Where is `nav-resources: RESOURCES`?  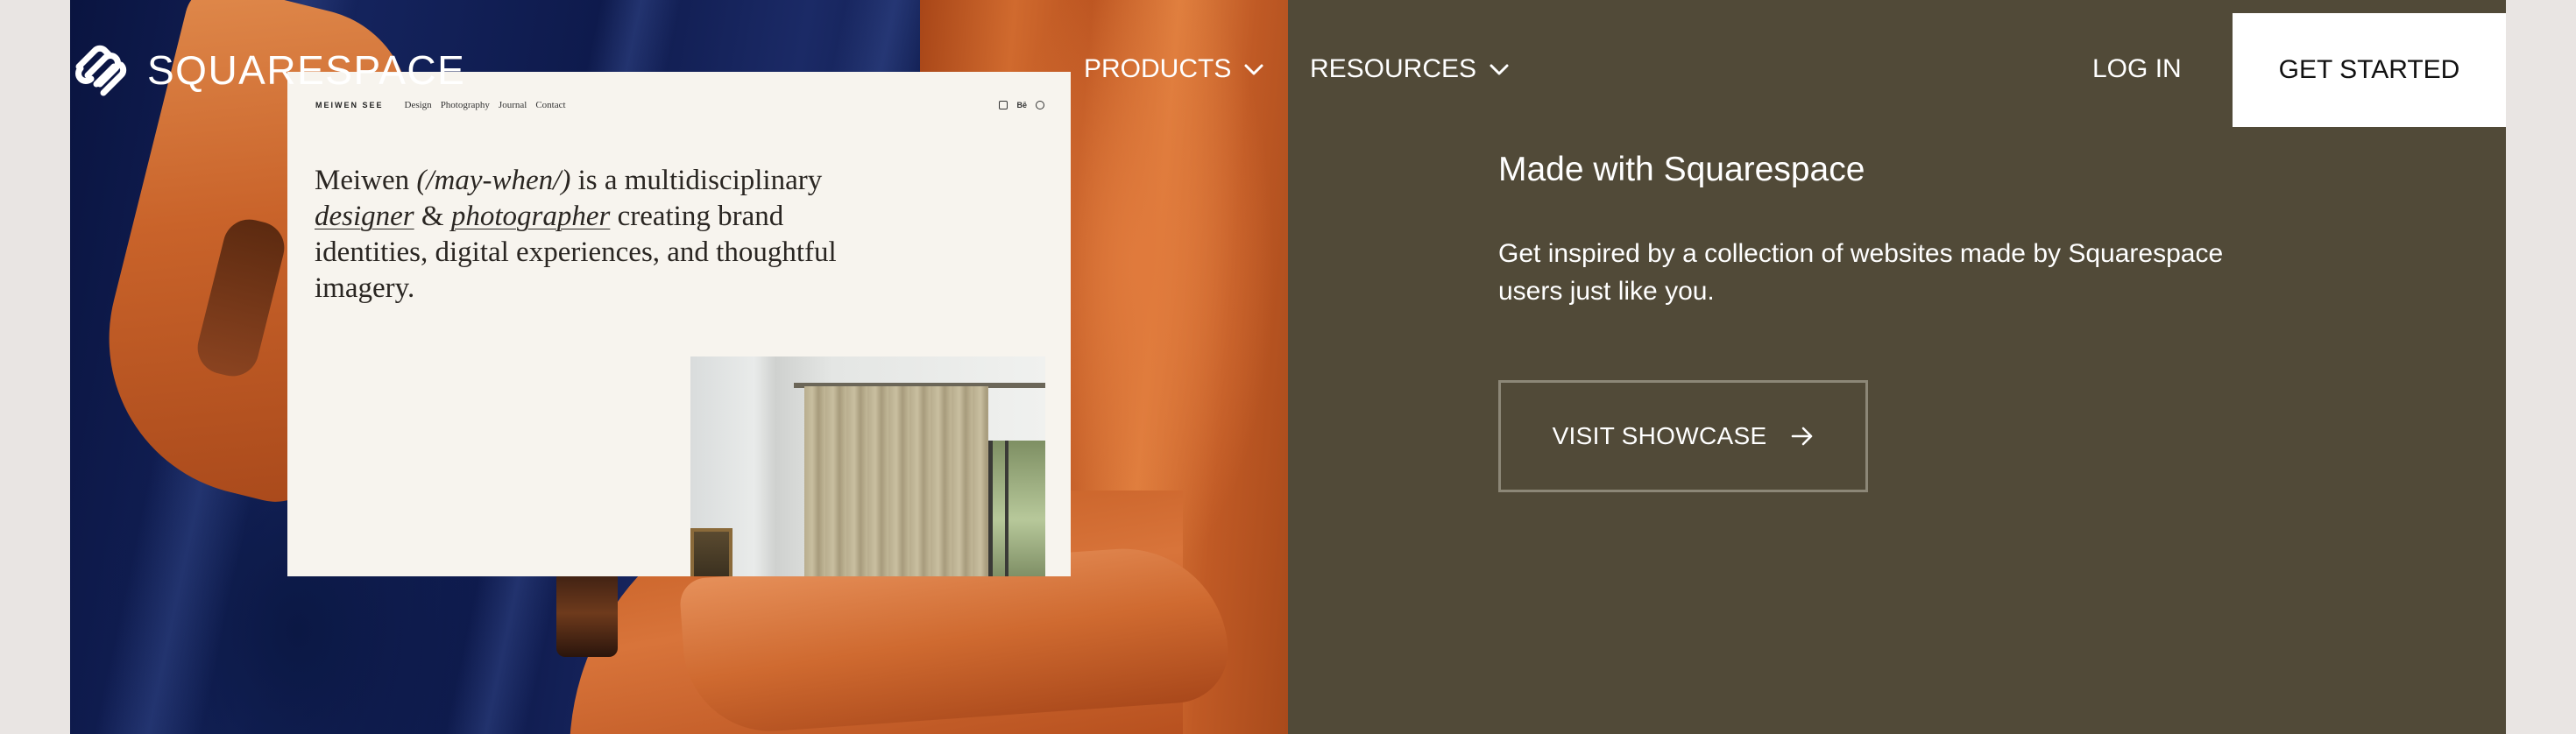
nav-resources: RESOURCES is located at coordinates (1410, 69).